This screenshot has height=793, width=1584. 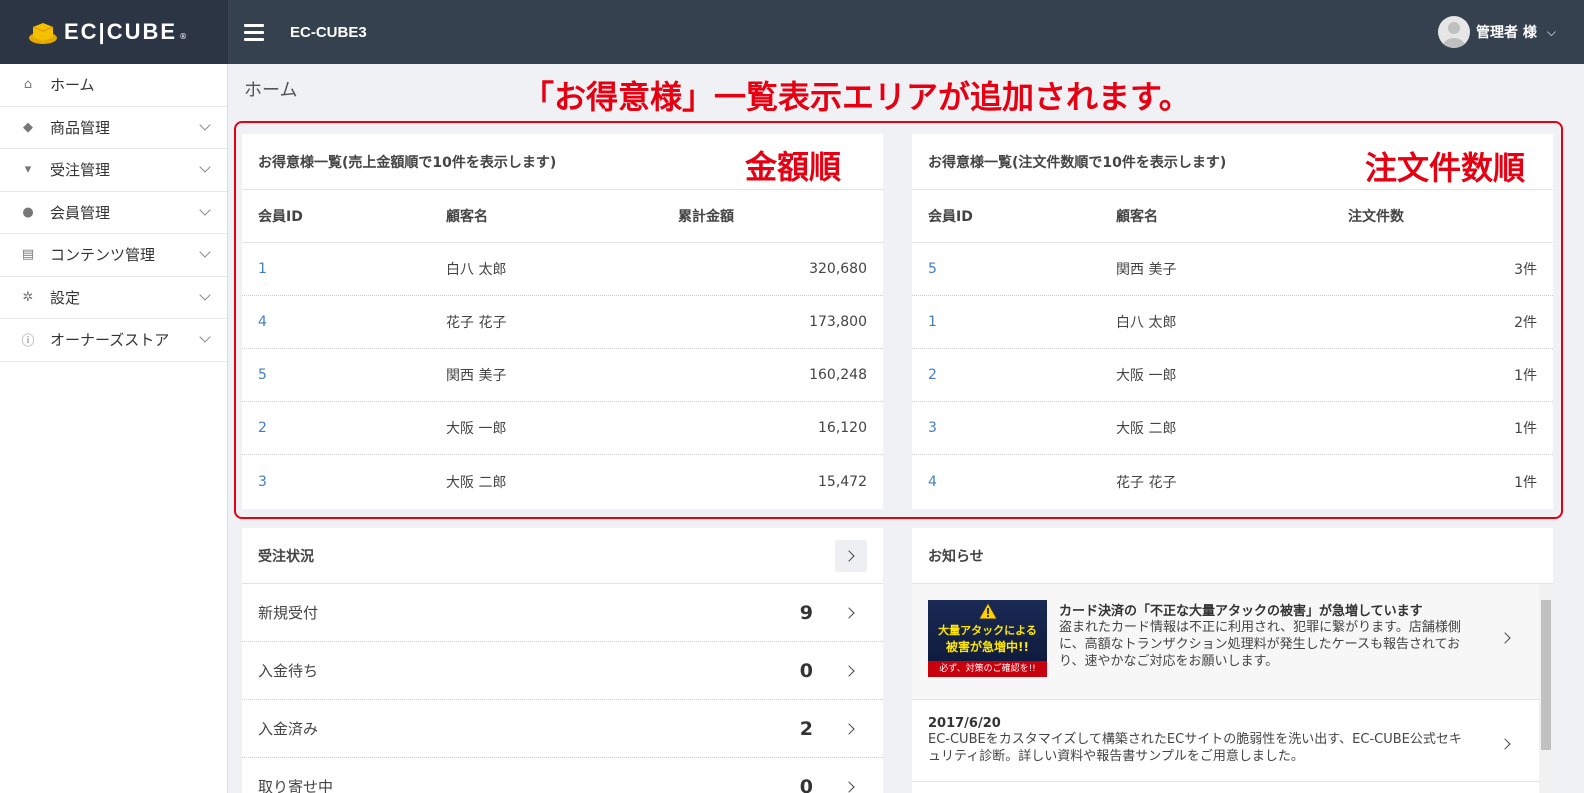 What do you see at coordinates (121, 31) in the screenshot?
I see `logo-text: EC|CUBE` at bounding box center [121, 31].